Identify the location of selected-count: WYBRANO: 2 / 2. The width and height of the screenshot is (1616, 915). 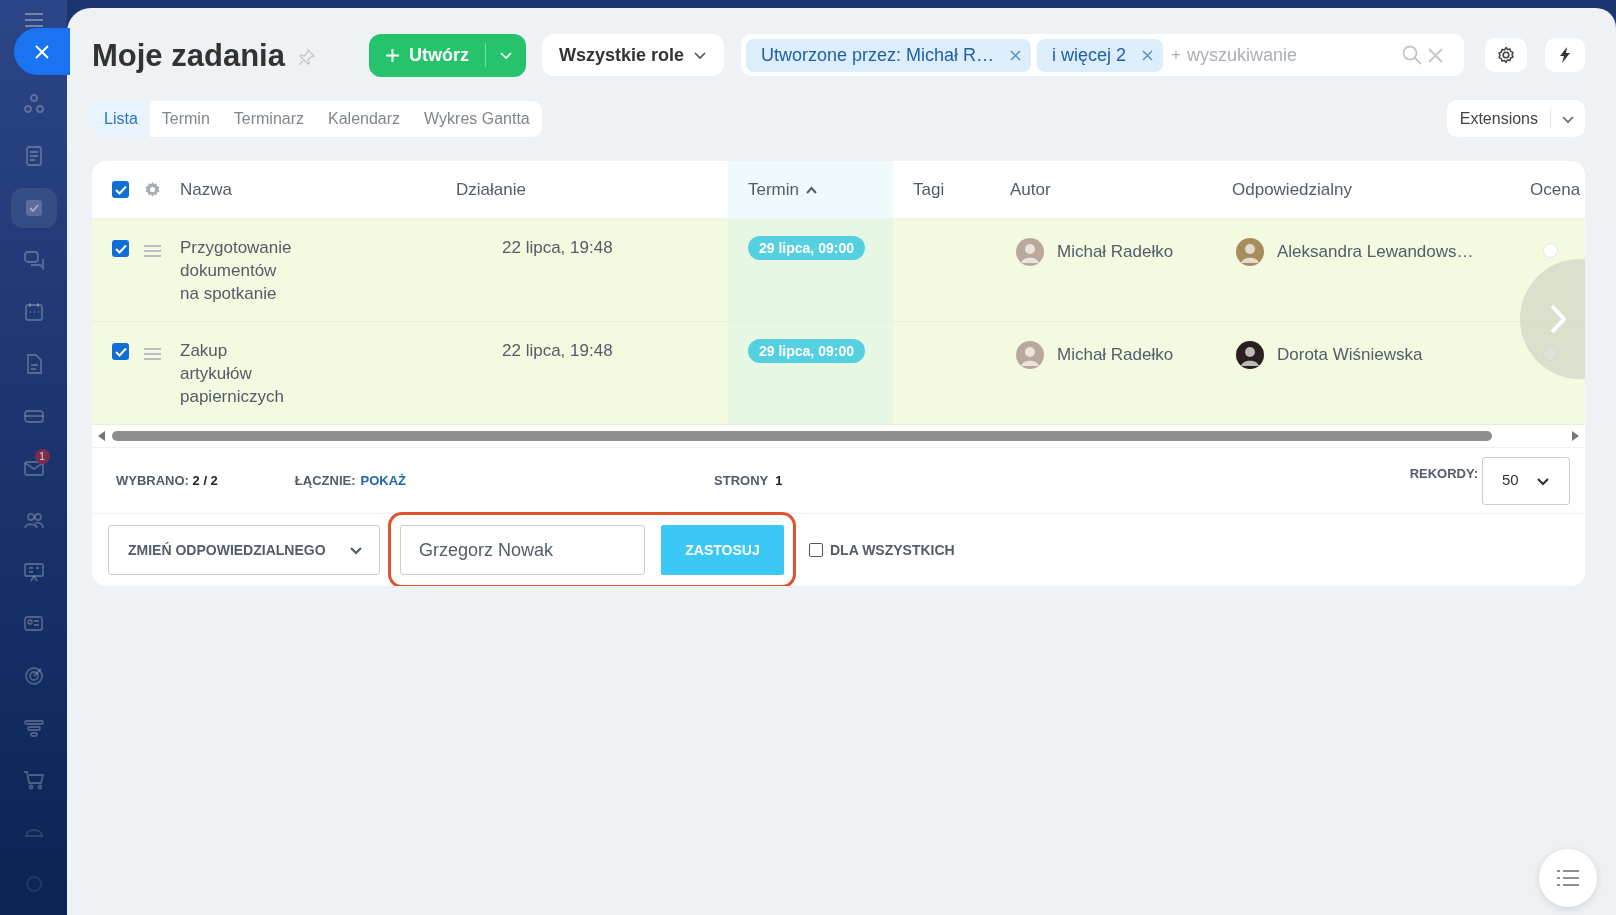
(167, 480).